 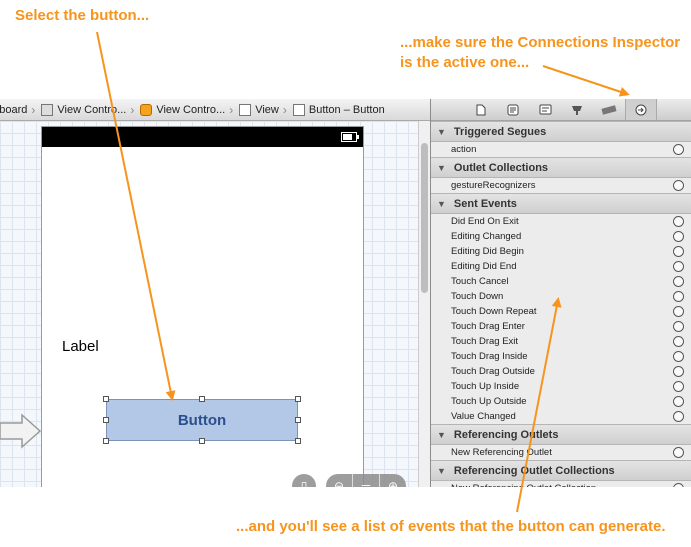 What do you see at coordinates (489, 401) in the screenshot?
I see `connection-label: Touch Up Outside` at bounding box center [489, 401].